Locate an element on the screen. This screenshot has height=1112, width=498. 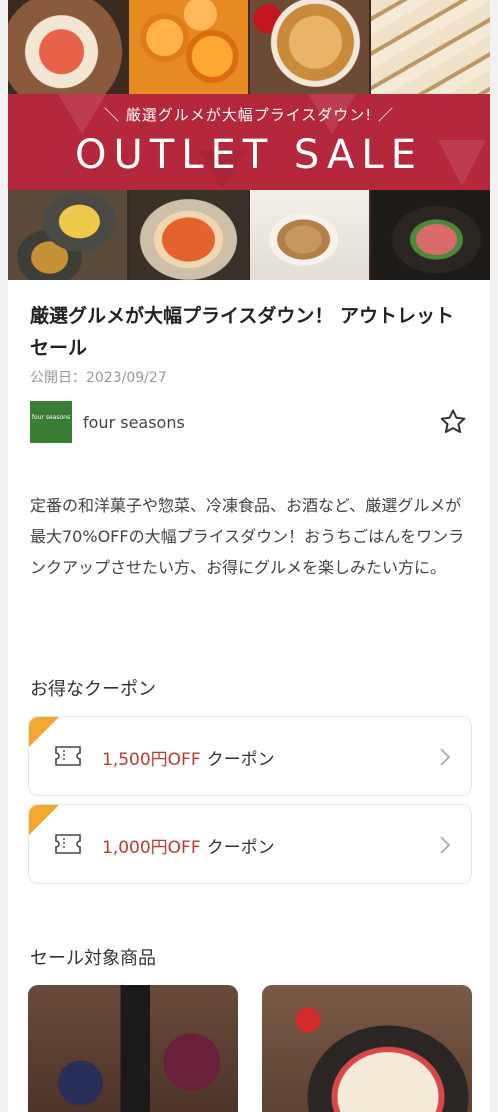
crab-photo is located at coordinates (188, 235).